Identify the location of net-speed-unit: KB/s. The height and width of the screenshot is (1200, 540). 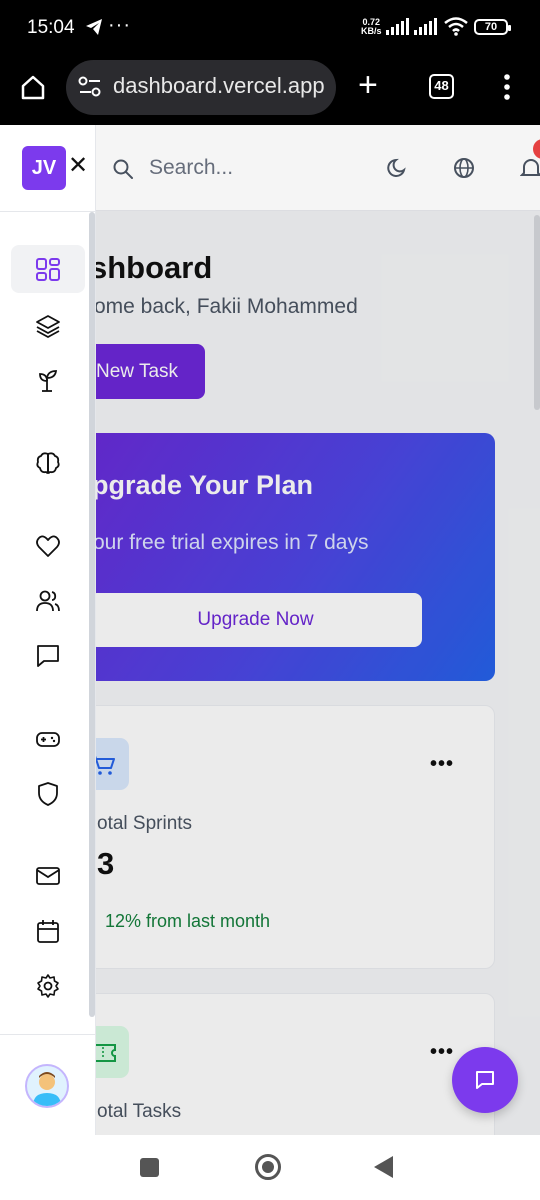
(371, 31).